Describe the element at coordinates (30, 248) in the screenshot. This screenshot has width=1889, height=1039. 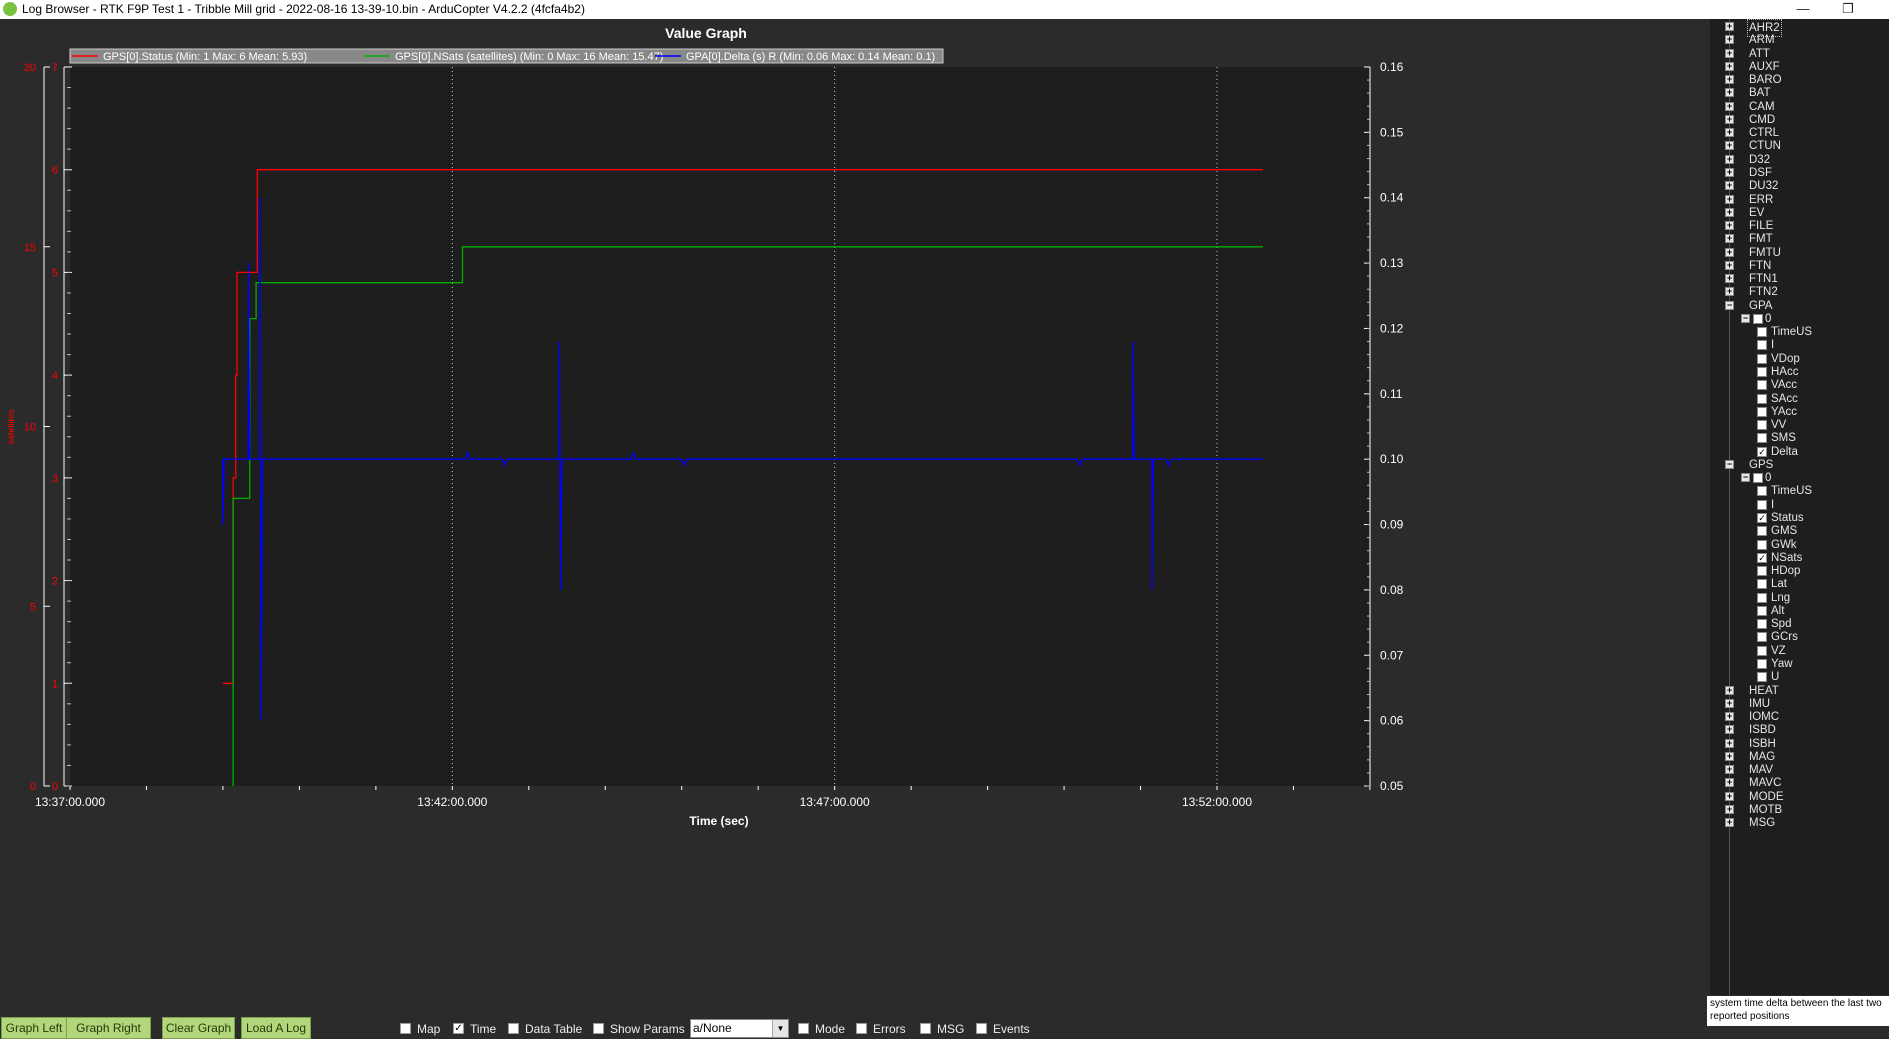
I see `y2-tick-label: 15` at that location.